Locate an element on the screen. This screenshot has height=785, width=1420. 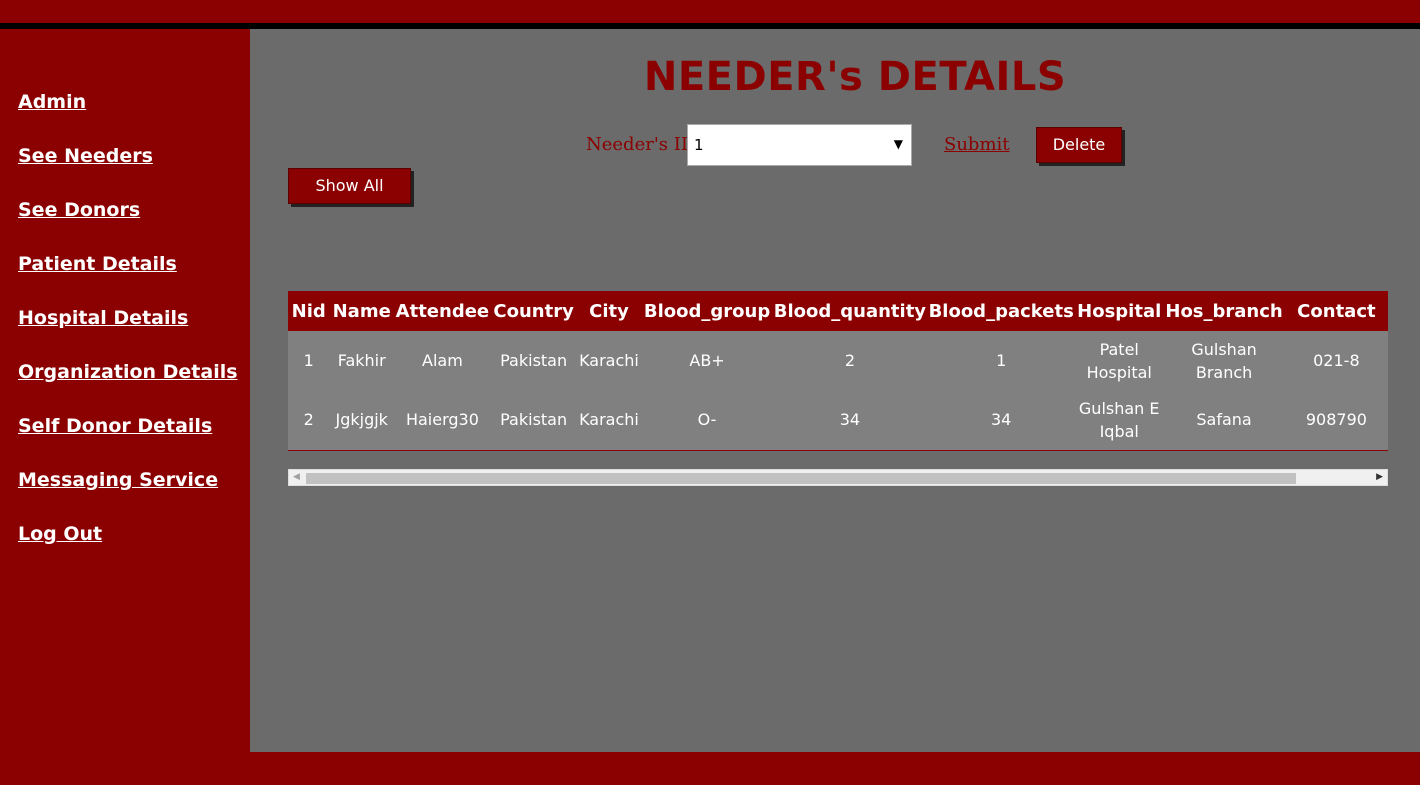
table-cell: Safana is located at coordinates (1224, 419).